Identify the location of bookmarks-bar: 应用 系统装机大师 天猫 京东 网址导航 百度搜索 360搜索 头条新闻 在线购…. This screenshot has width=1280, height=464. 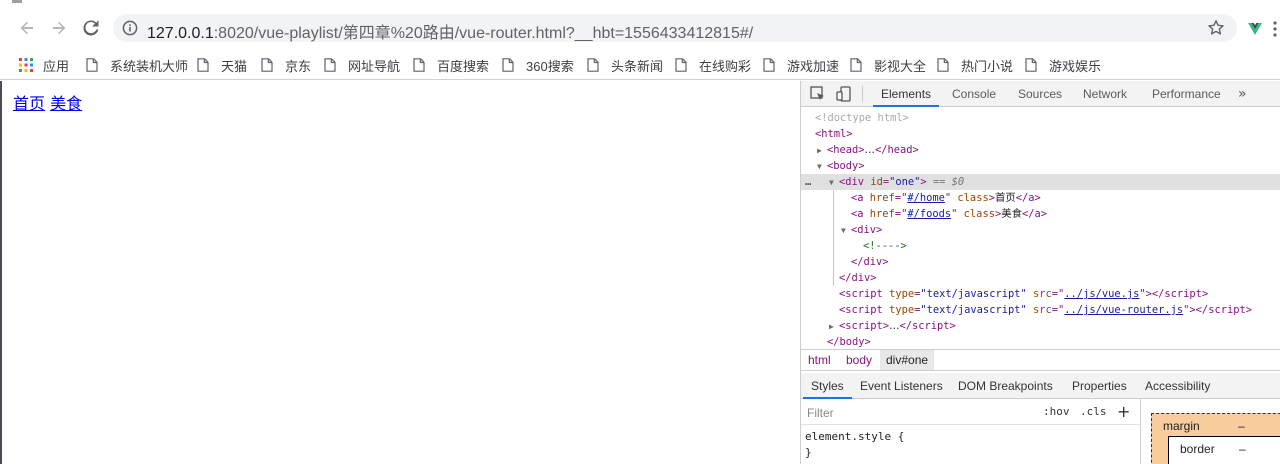
(640, 65).